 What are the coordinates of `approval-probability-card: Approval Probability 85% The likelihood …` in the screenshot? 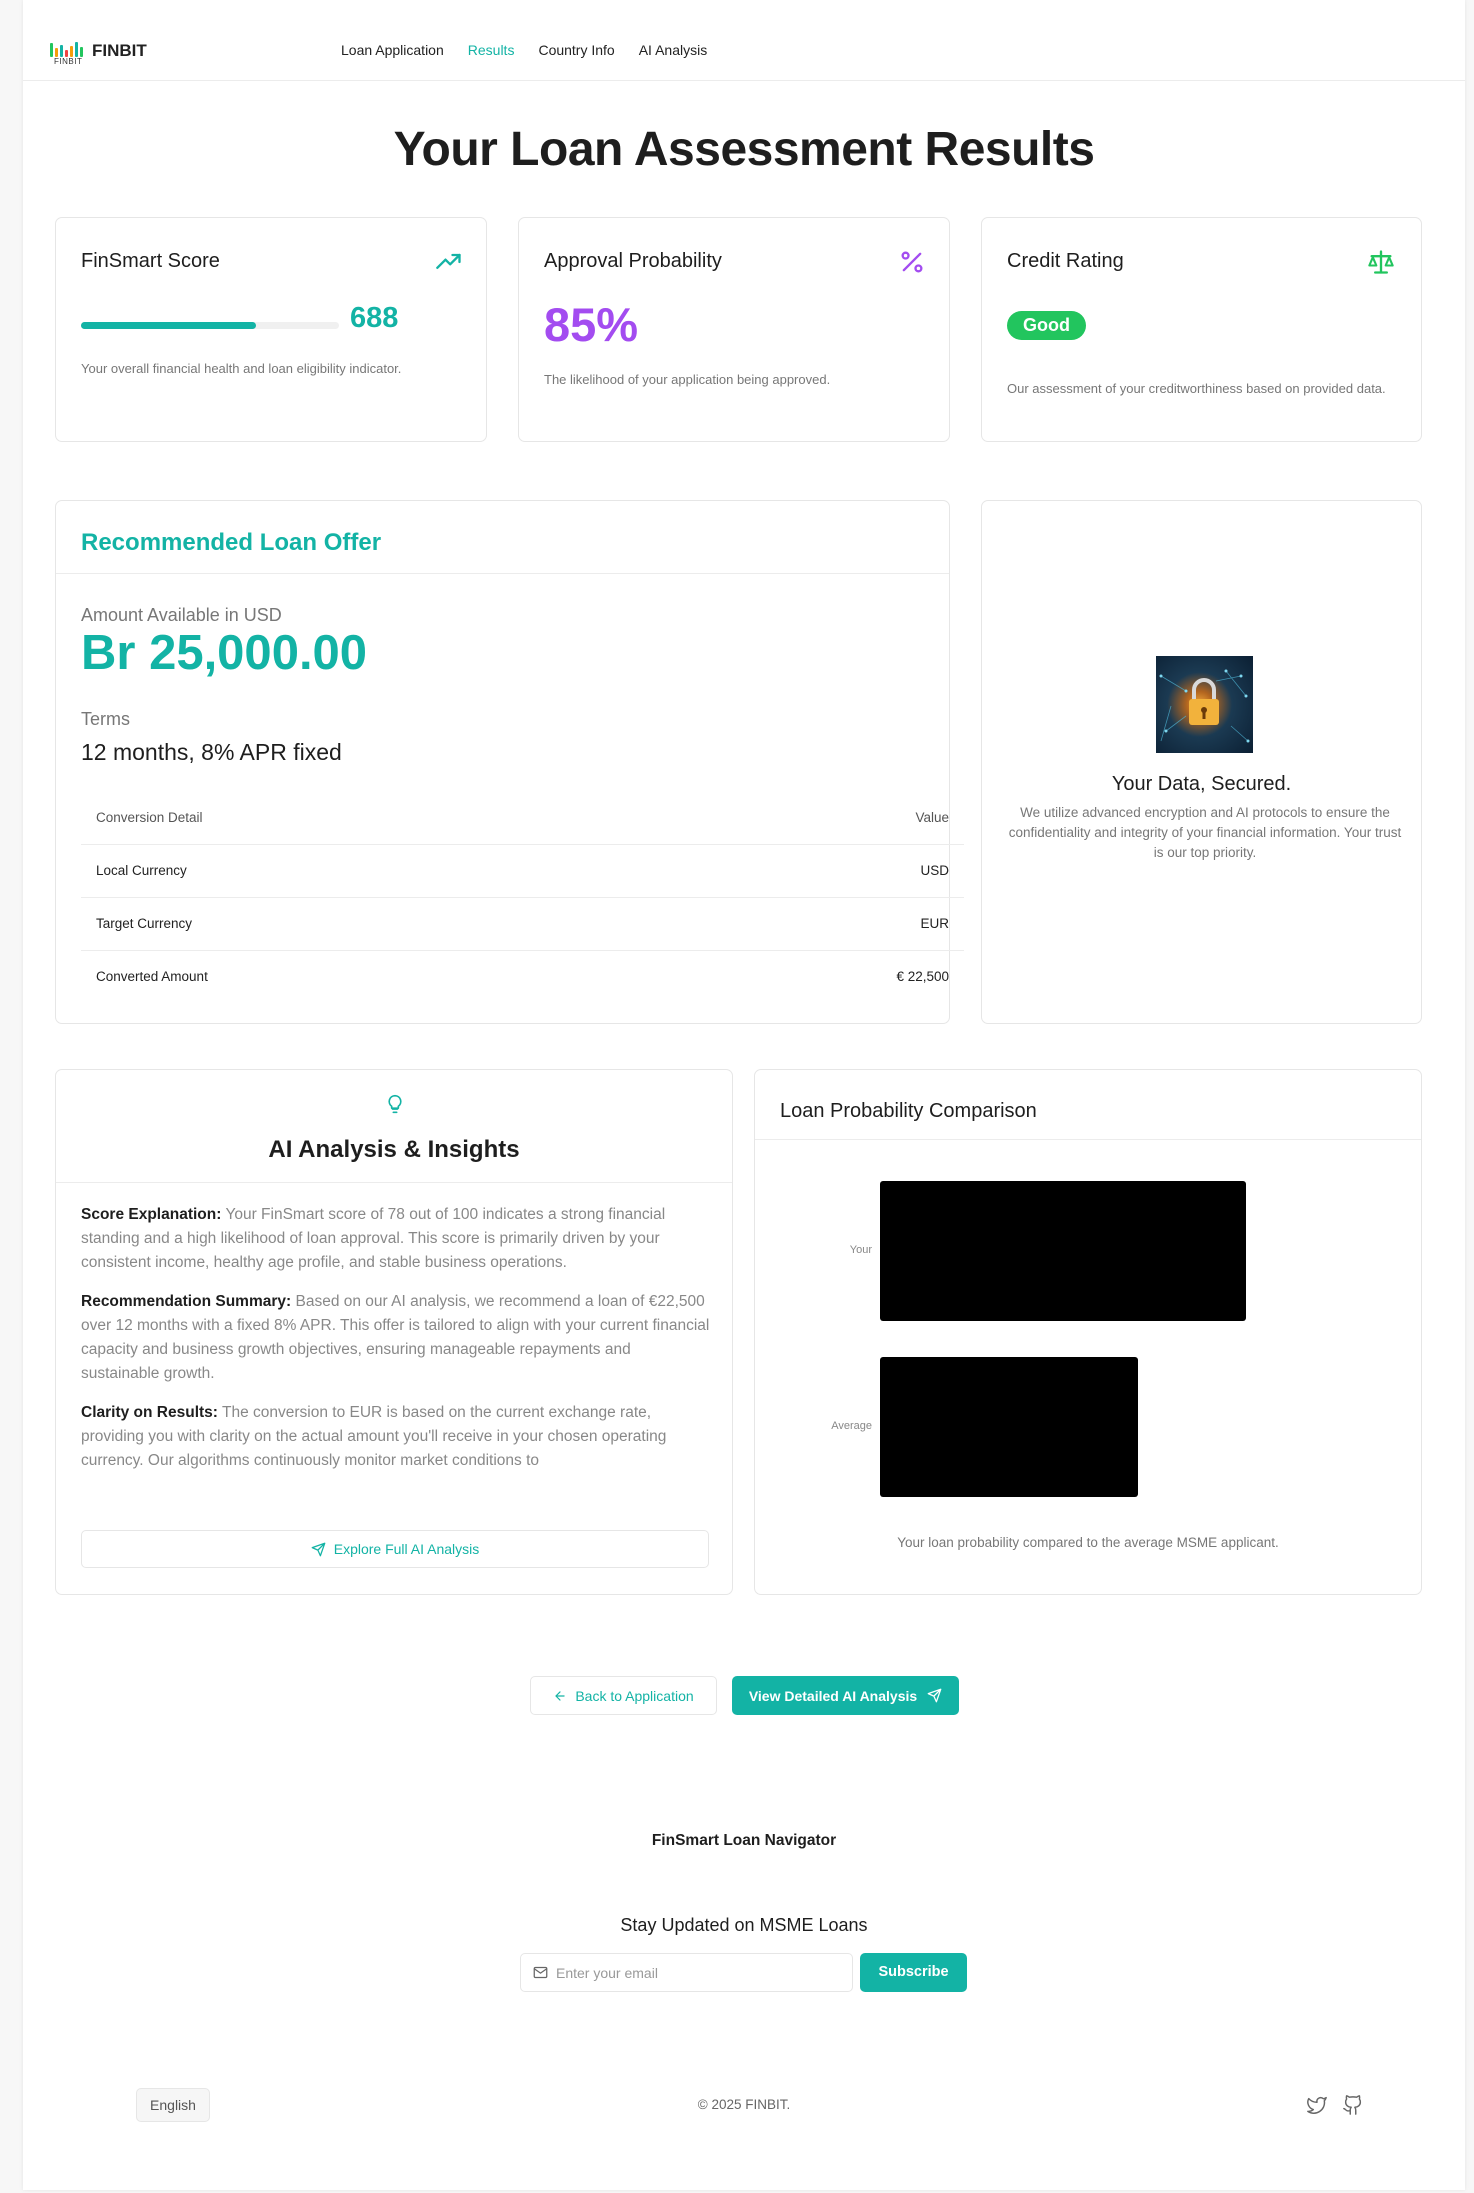 It's located at (734, 329).